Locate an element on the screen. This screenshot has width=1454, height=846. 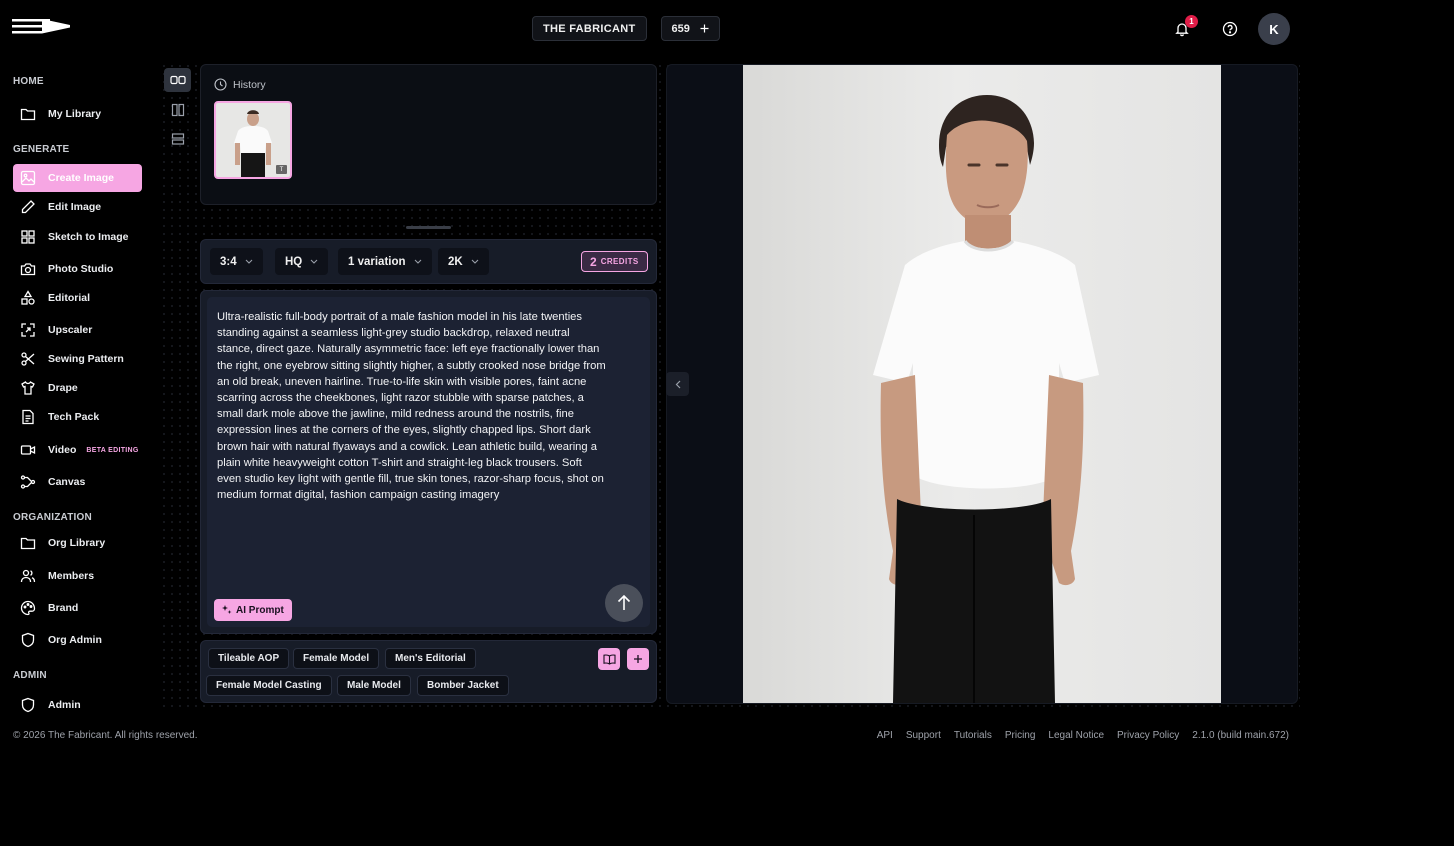
collapse-panel-button is located at coordinates (677, 384).